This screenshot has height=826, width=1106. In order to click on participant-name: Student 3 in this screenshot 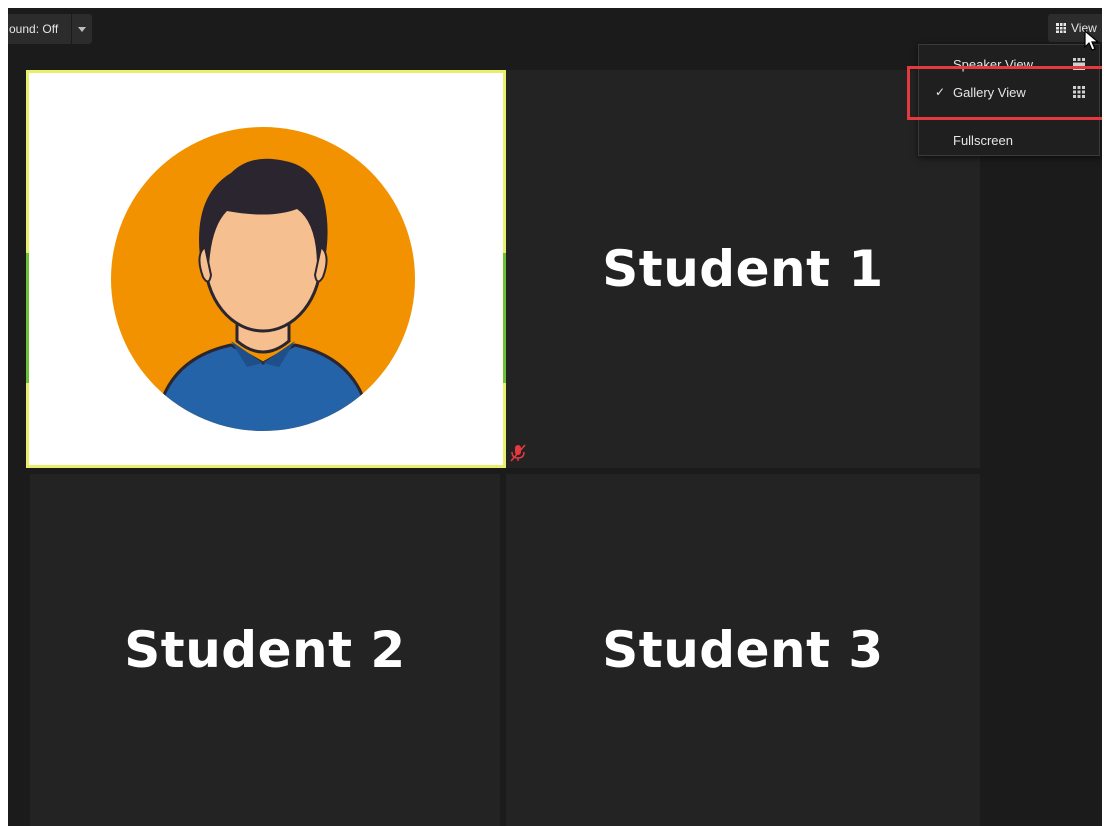, I will do `click(743, 650)`.